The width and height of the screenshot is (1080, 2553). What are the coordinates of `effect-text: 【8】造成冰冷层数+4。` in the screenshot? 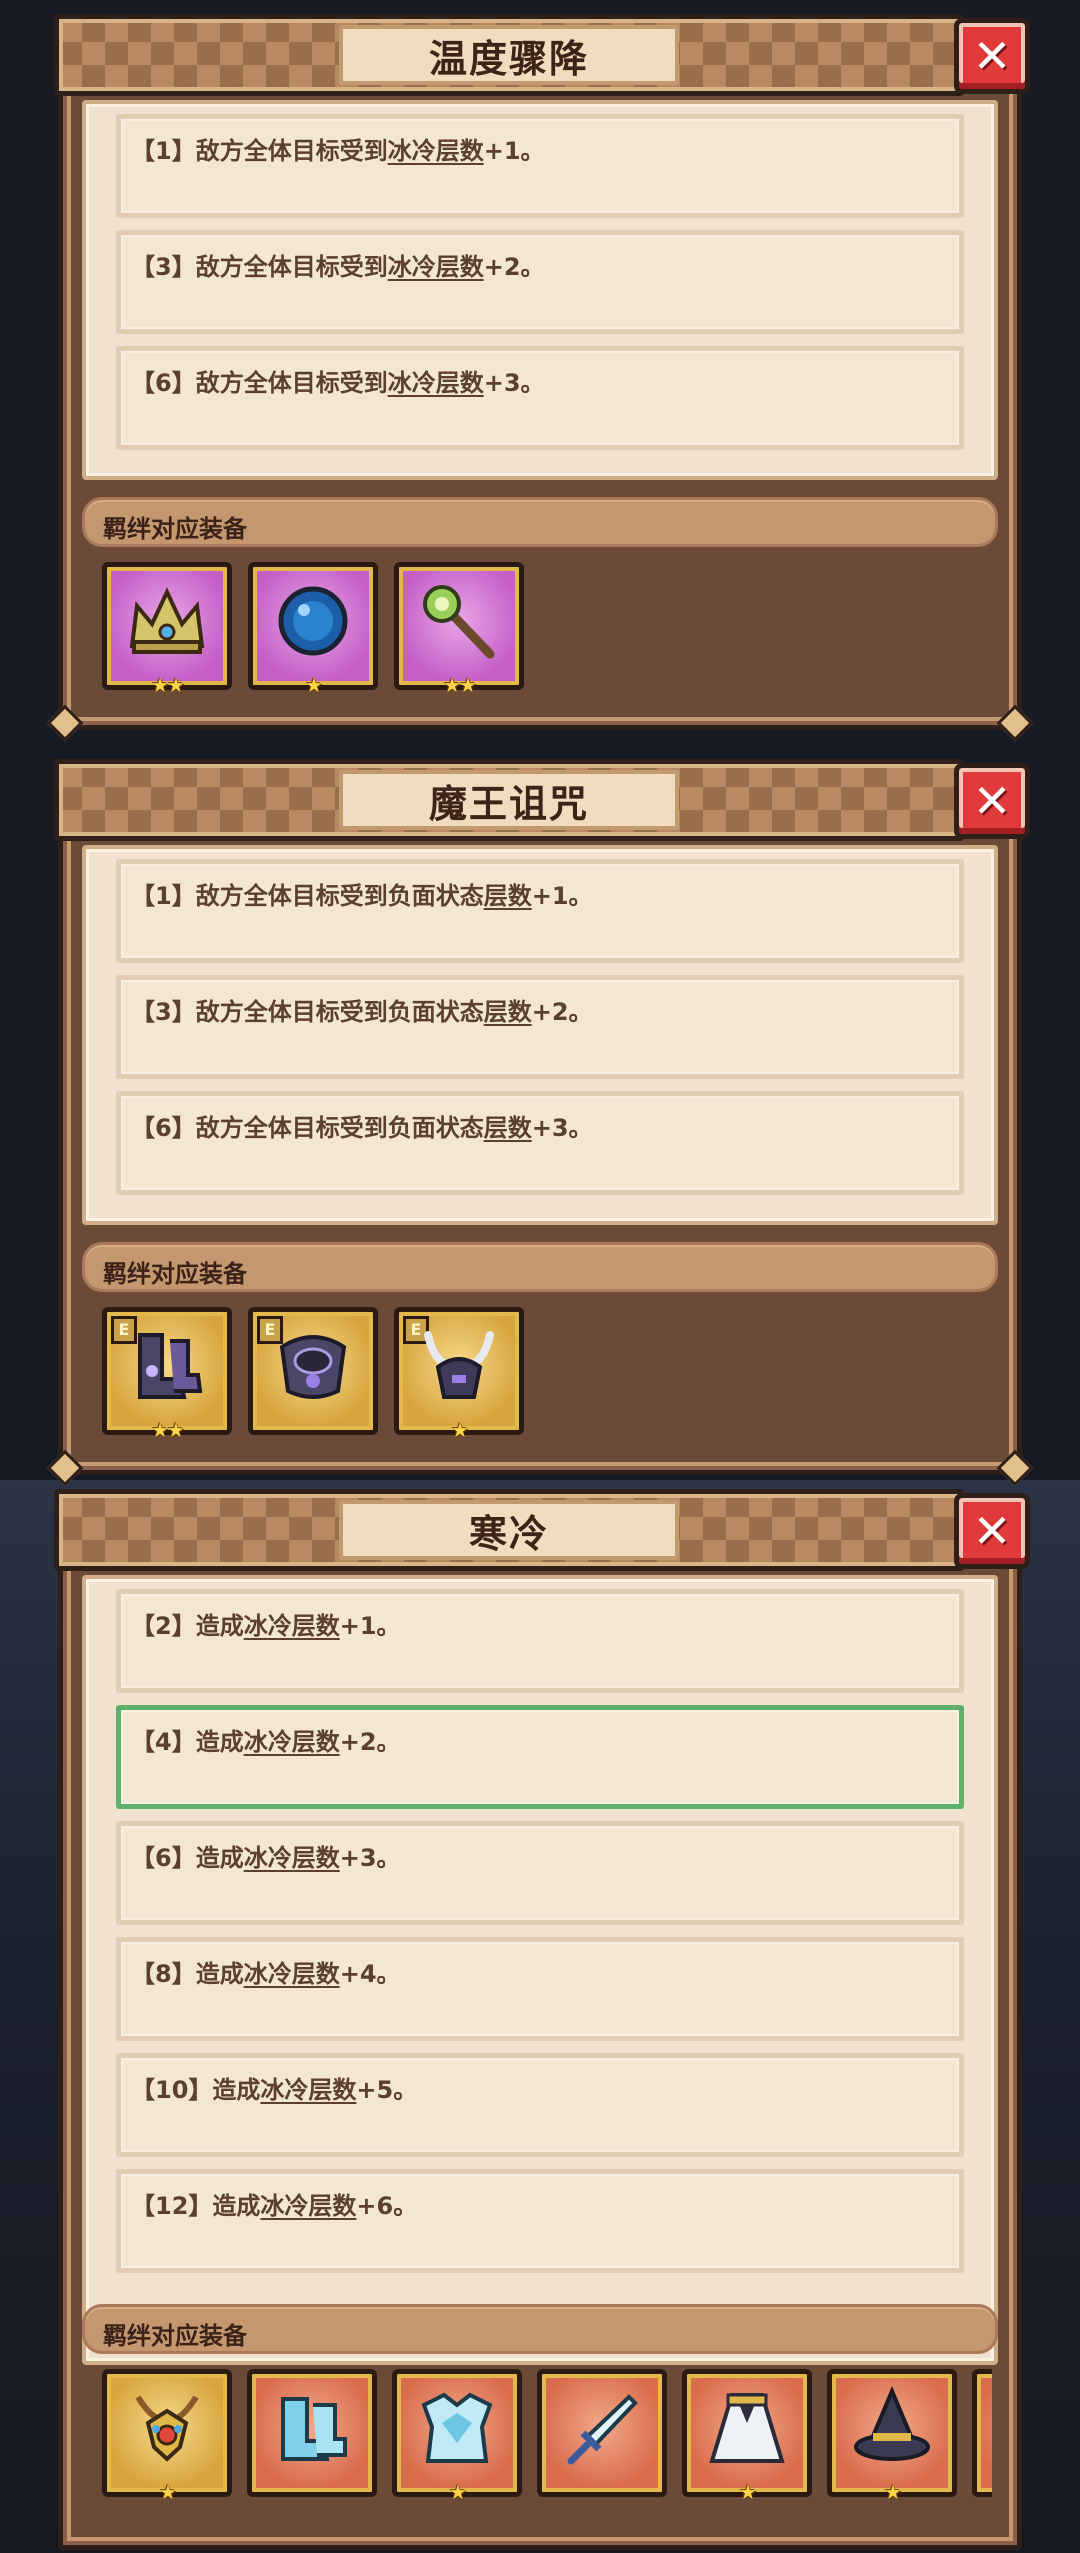 It's located at (266, 1974).